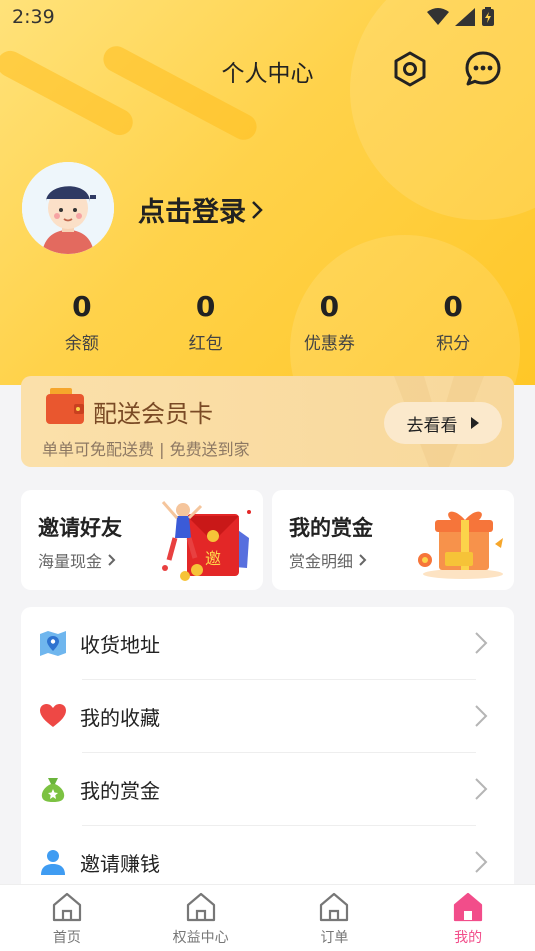 Image resolution: width=535 pixels, height=951 pixels. What do you see at coordinates (438, 16) in the screenshot?
I see `wifi-icon` at bounding box center [438, 16].